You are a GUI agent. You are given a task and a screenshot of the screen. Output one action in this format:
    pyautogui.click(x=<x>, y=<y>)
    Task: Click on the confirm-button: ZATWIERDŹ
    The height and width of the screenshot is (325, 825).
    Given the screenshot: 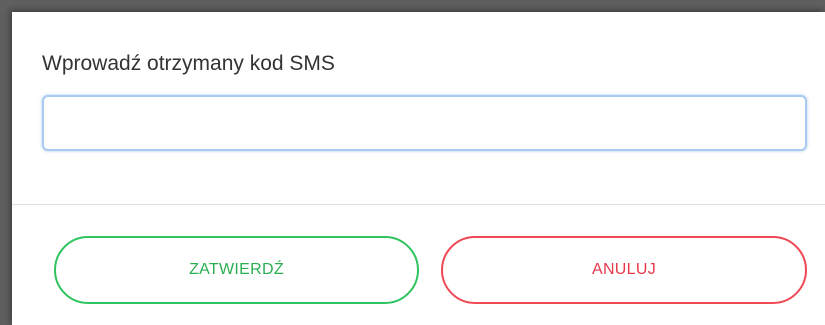 What is the action you would take?
    pyautogui.click(x=236, y=270)
    